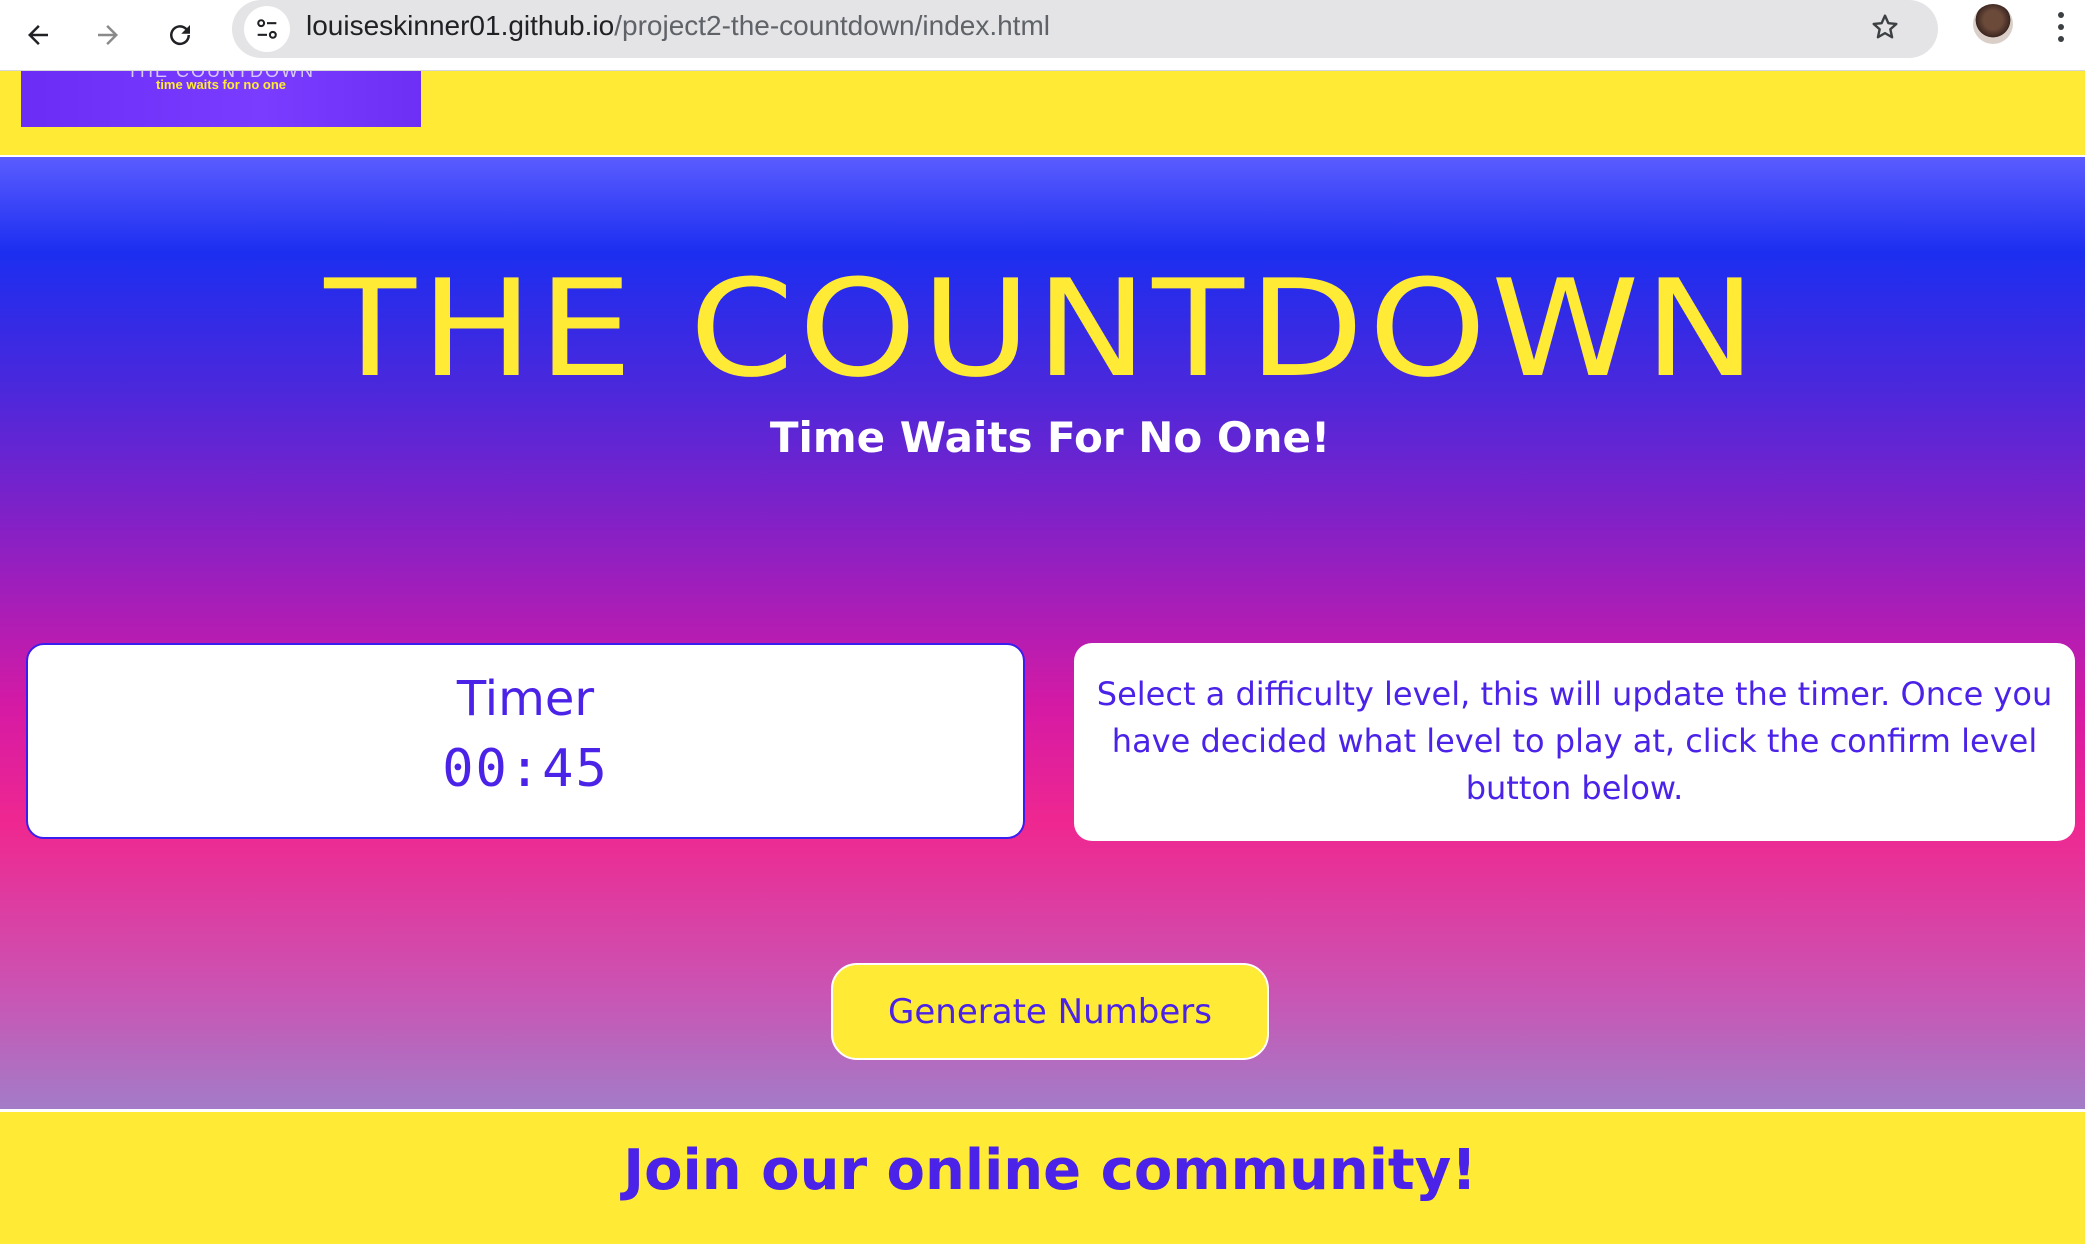  I want to click on star-icon, so click(1885, 26).